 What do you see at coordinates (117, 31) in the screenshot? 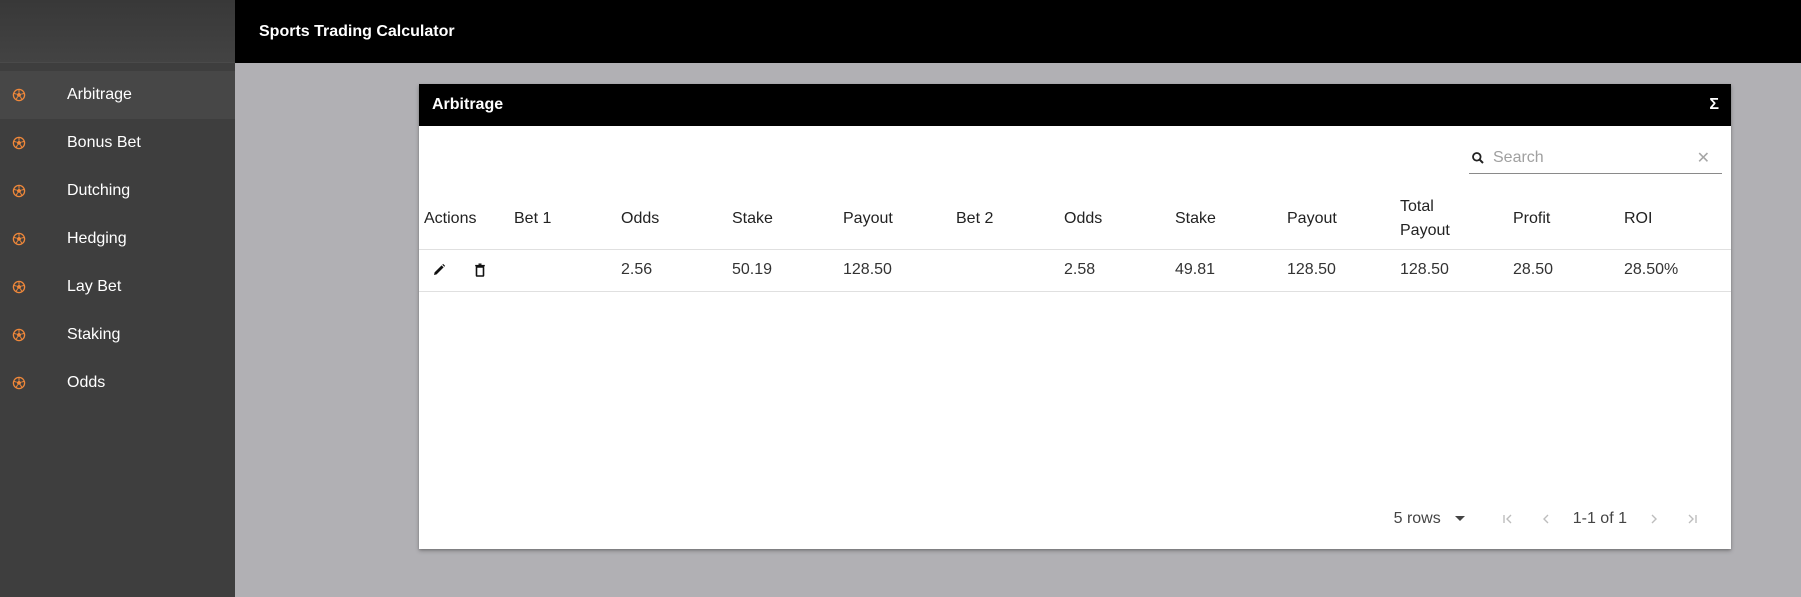
I see `sidebar-header` at bounding box center [117, 31].